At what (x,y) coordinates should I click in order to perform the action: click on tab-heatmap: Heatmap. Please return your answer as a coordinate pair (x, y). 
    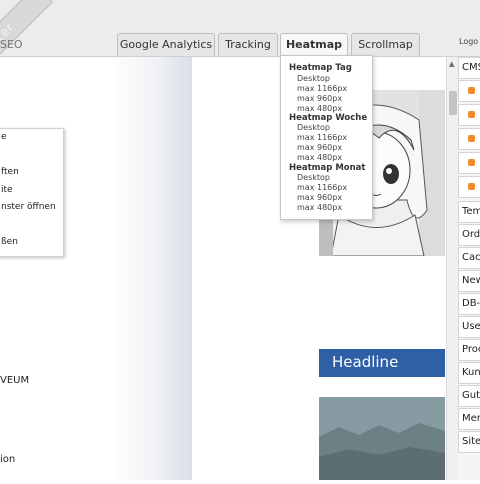
    Looking at the image, I should click on (314, 45).